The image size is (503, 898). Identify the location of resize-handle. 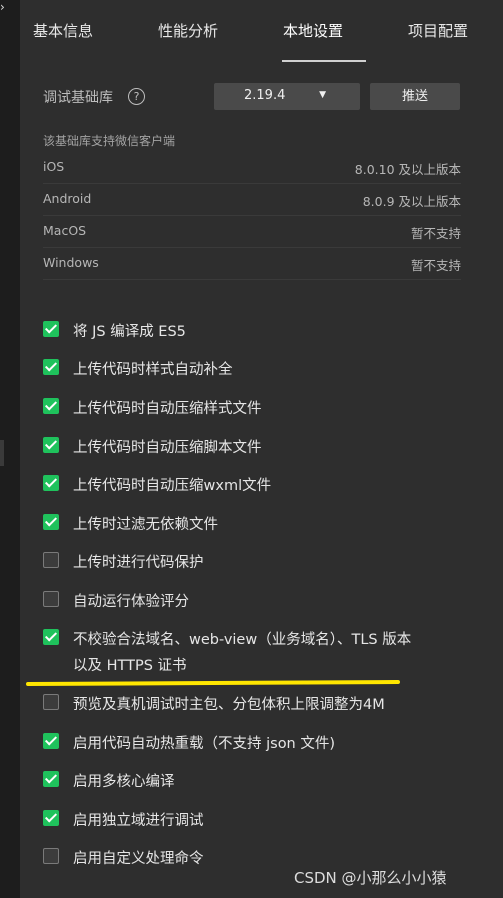
(2, 453).